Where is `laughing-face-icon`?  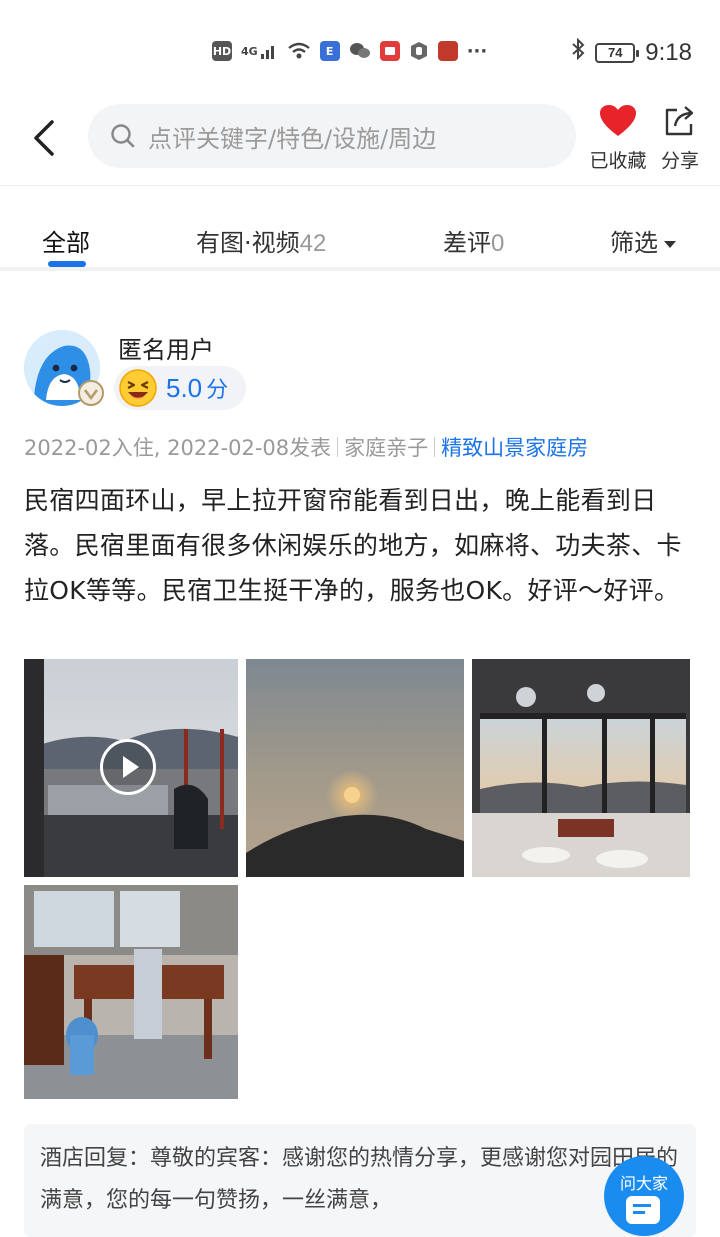
laughing-face-icon is located at coordinates (138, 388).